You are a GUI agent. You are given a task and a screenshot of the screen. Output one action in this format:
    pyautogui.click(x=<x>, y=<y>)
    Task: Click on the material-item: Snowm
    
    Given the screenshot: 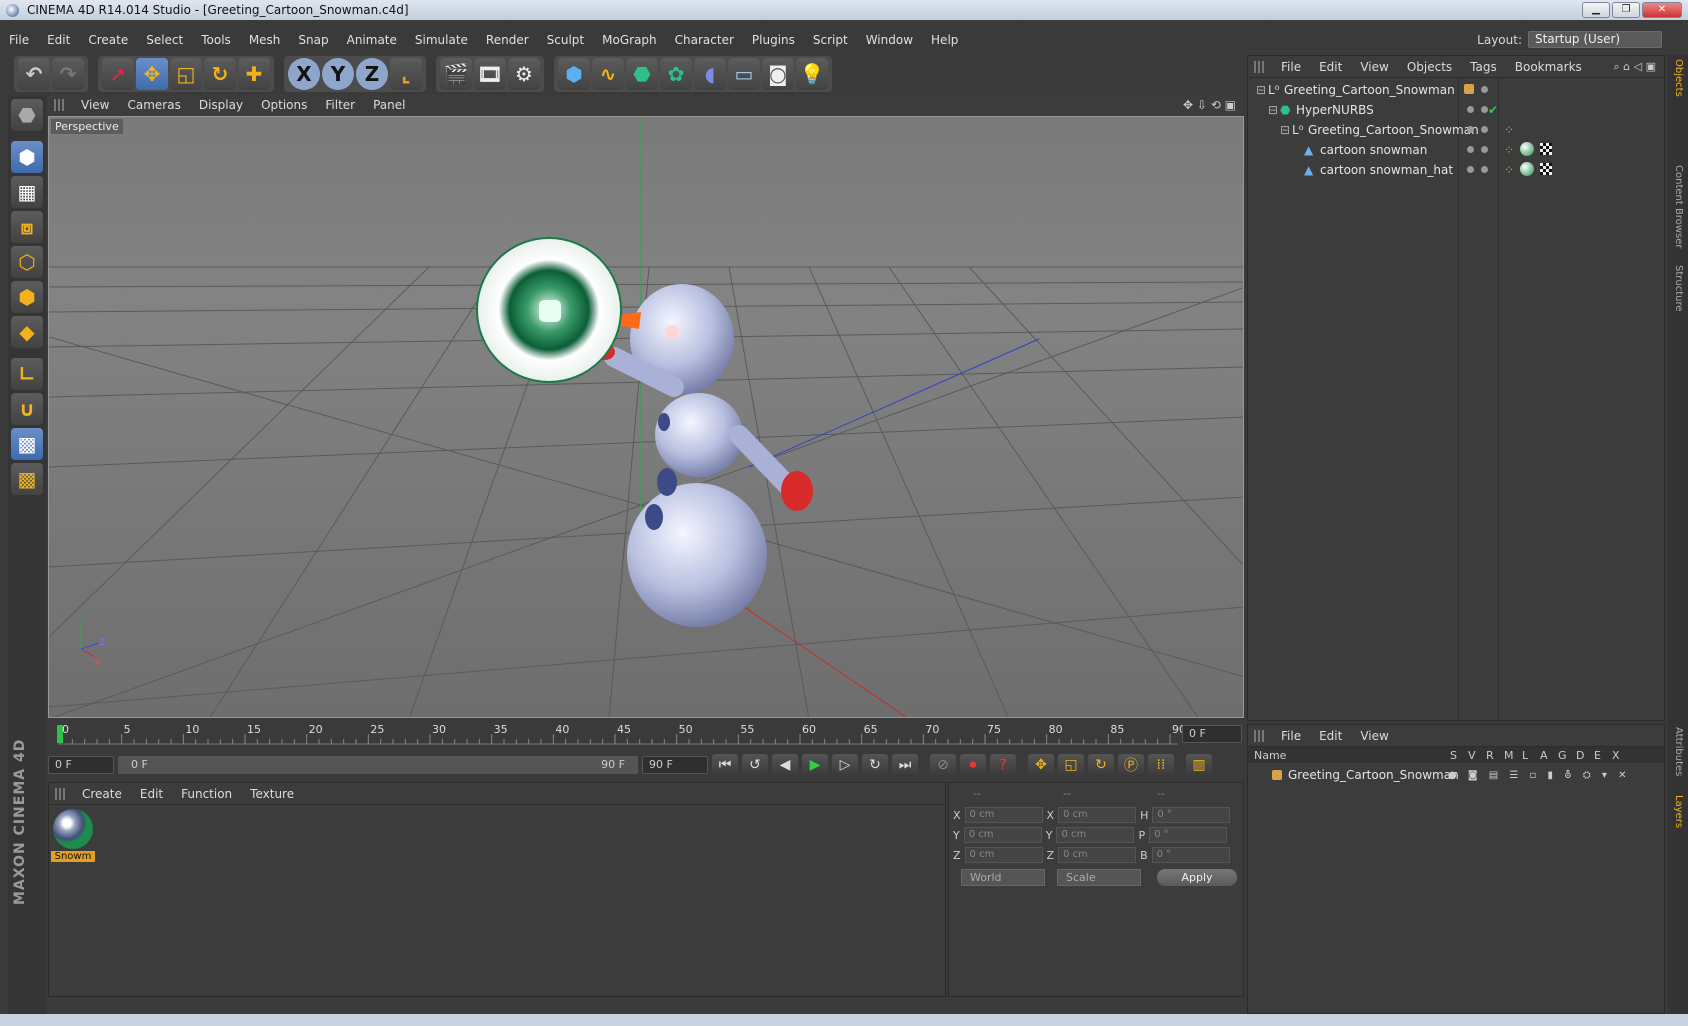 What is the action you would take?
    pyautogui.click(x=73, y=835)
    